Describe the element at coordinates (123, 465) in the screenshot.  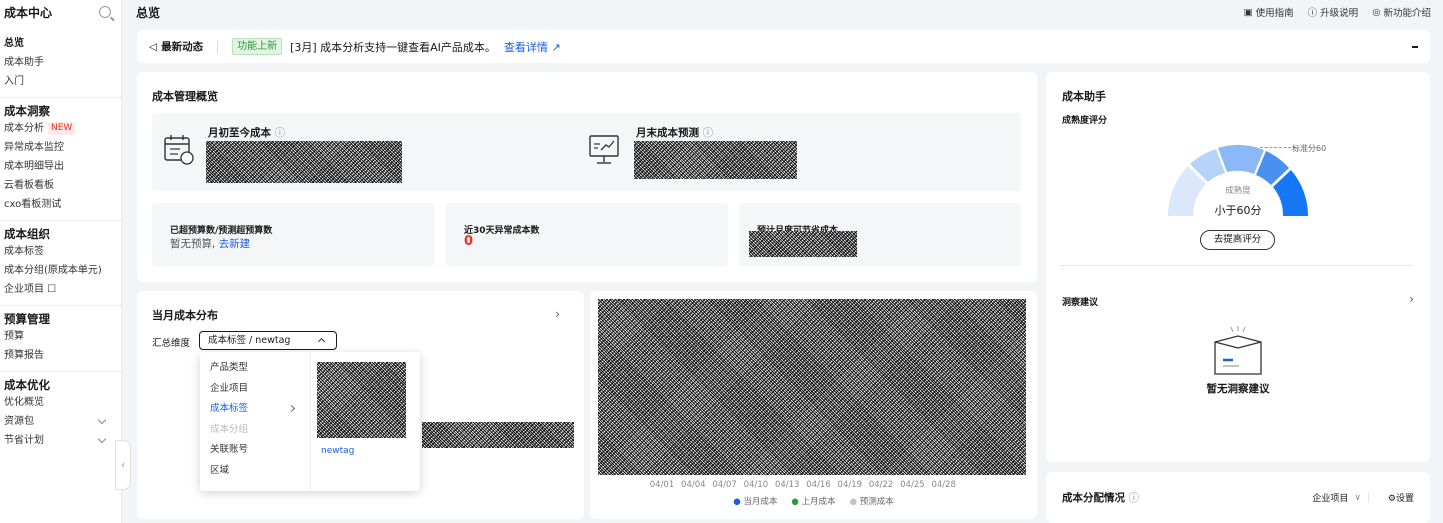
I see `sidebar-collapse-button: ‹` at that location.